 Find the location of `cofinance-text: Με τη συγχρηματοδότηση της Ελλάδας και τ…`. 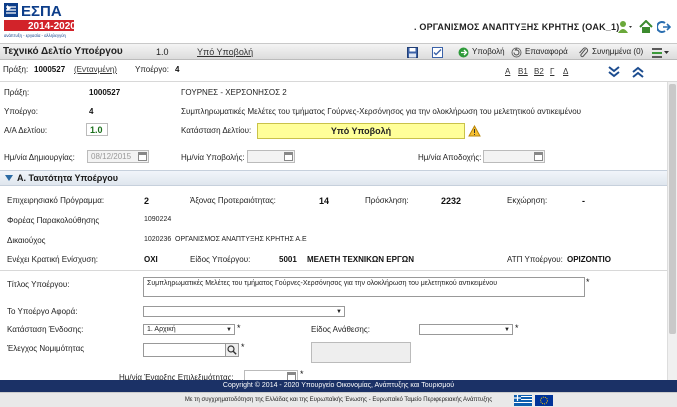

cofinance-text: Με τη συγχρηματοδότηση της Ελλάδας και τ… is located at coordinates (338, 400).